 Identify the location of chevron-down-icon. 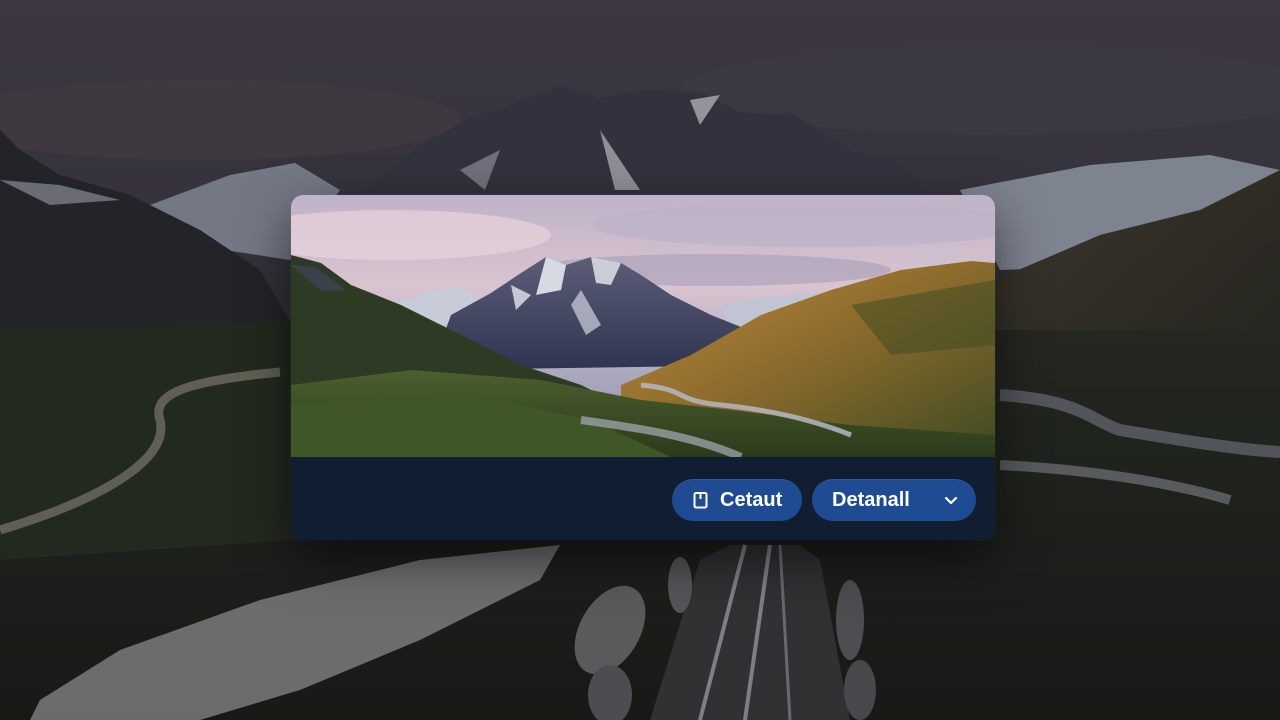
(951, 500).